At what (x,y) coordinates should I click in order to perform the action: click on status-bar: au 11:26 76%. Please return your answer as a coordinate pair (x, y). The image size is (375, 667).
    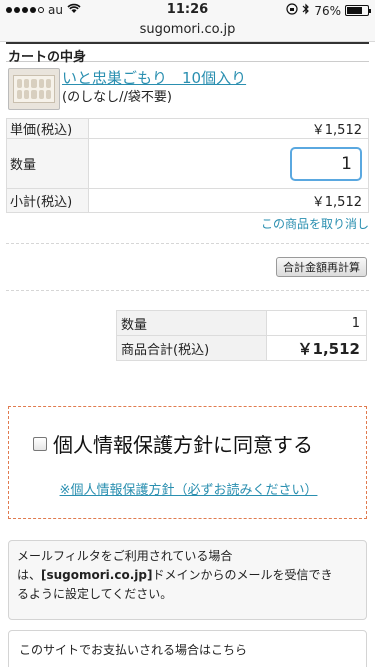
    Looking at the image, I should click on (187, 10).